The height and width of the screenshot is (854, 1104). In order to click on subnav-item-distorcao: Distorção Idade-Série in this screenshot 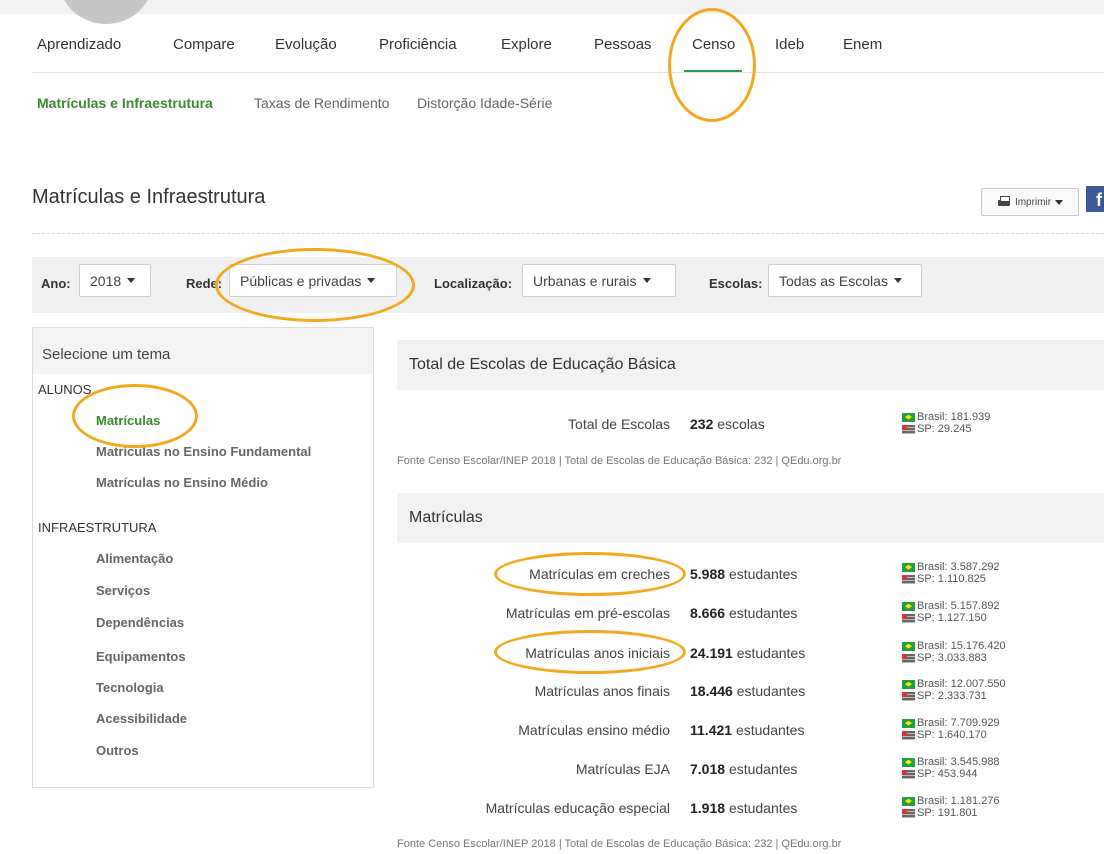, I will do `click(484, 103)`.